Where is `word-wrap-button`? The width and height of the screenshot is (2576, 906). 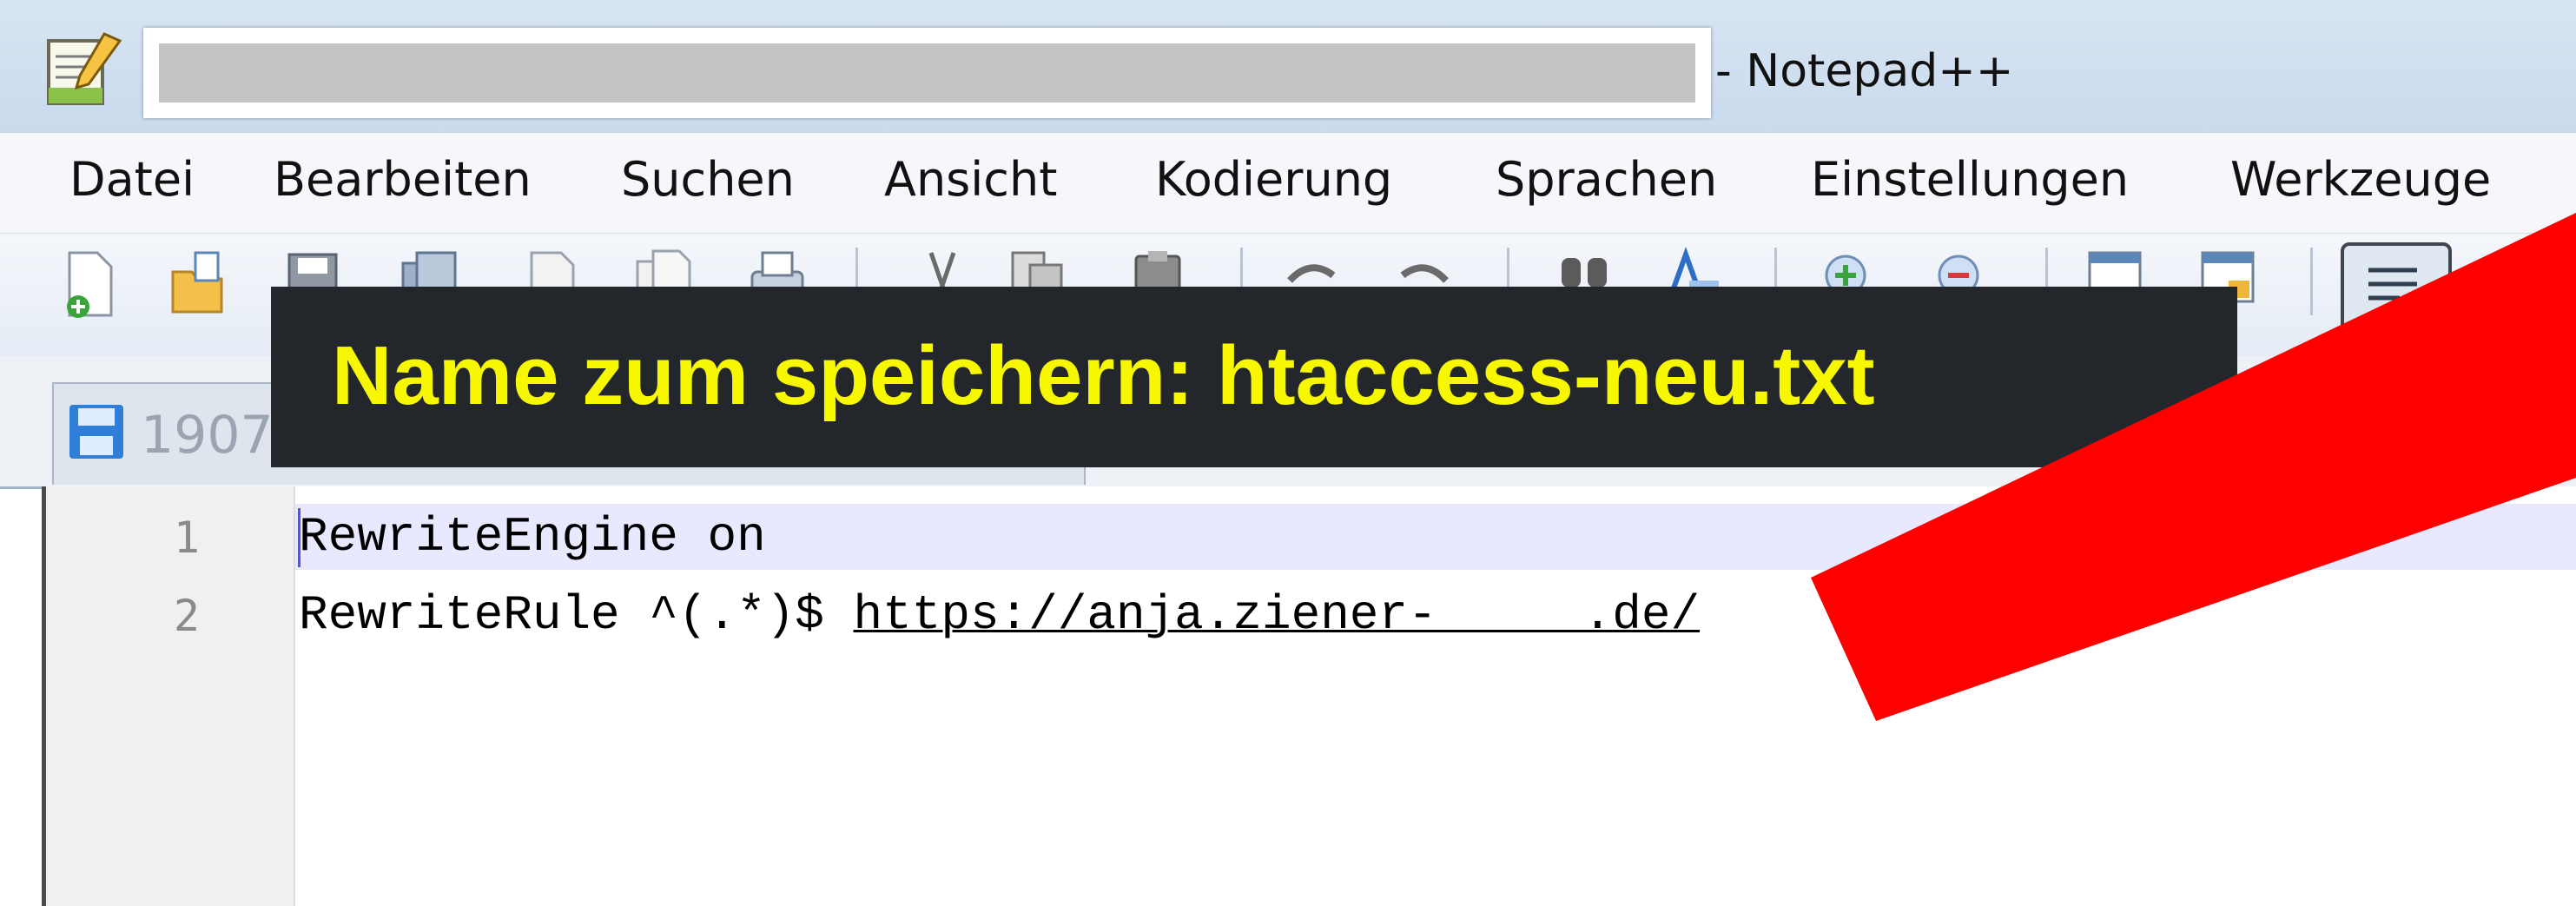 word-wrap-button is located at coordinates (2396, 289).